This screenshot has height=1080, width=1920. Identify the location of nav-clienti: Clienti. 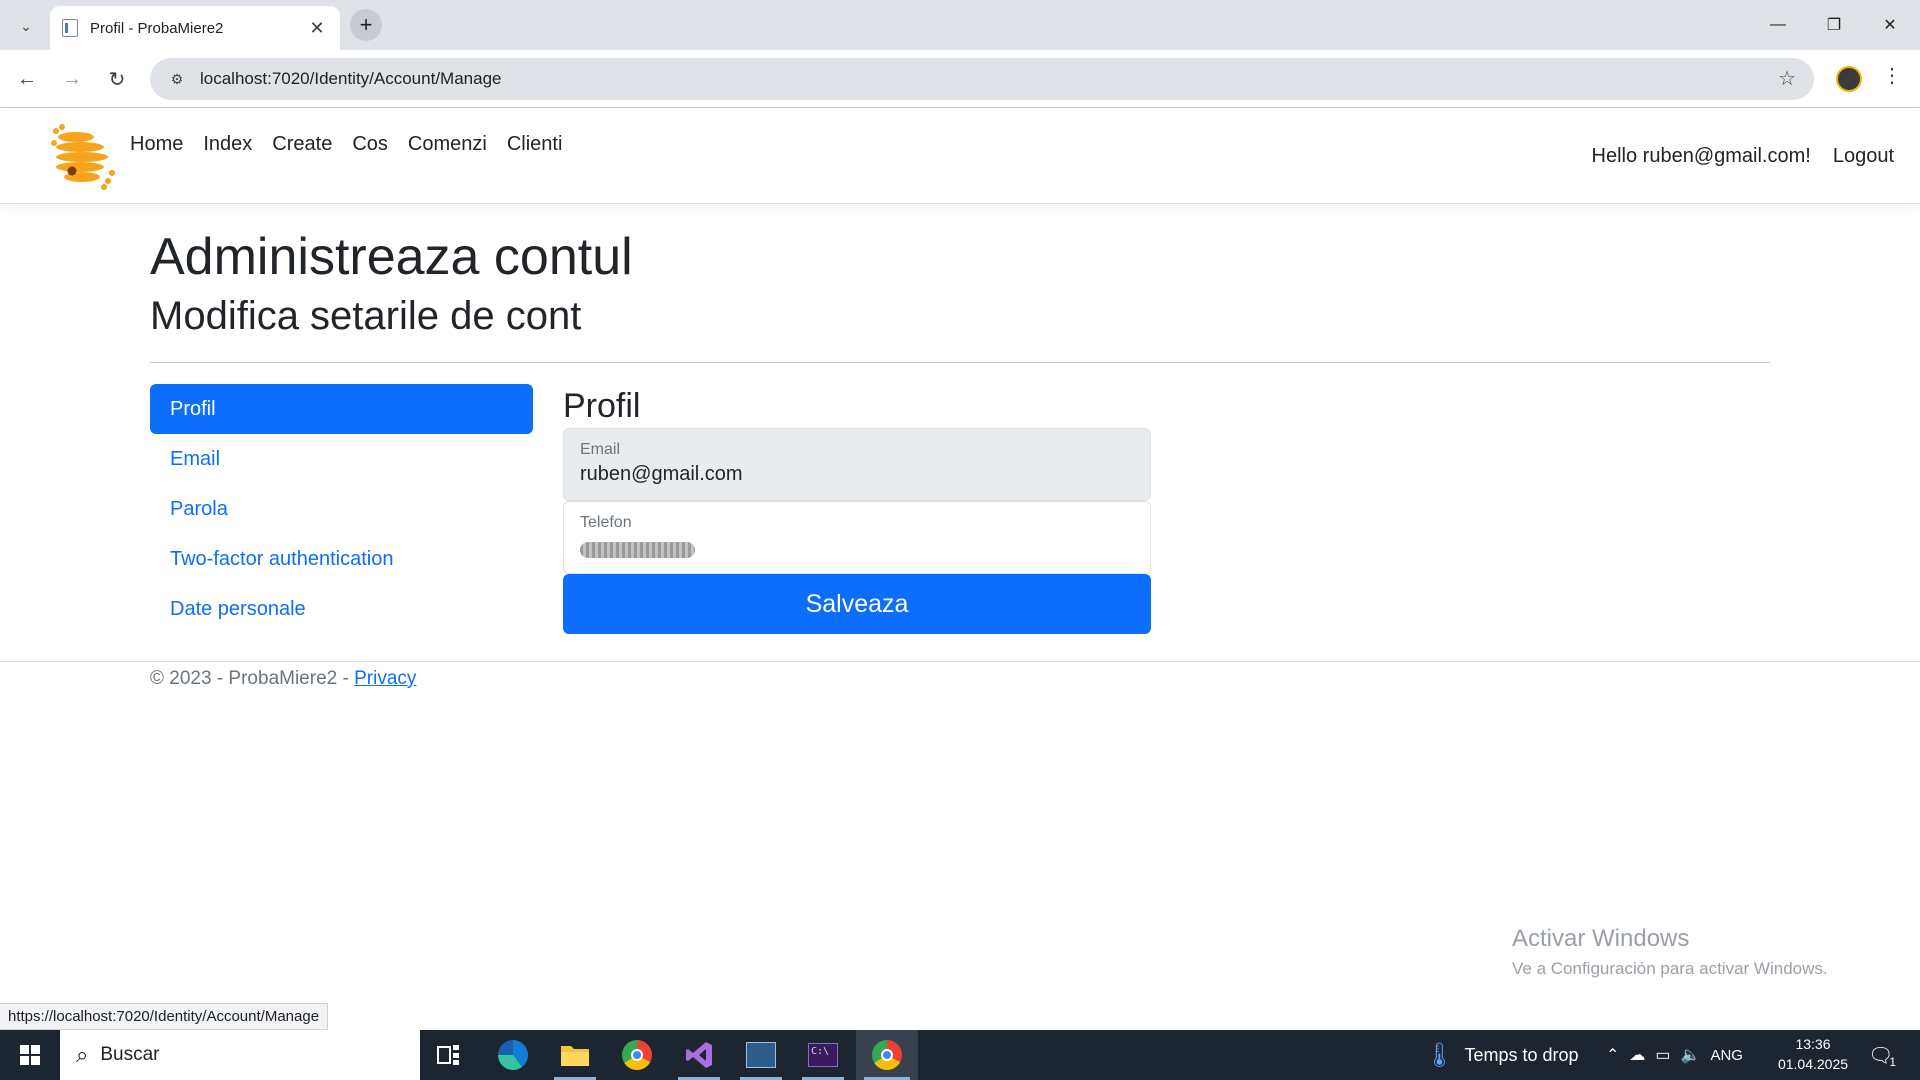
(535, 144).